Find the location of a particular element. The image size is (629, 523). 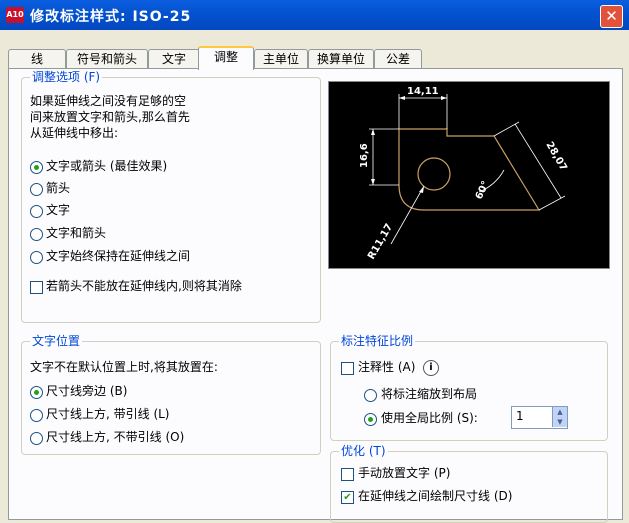

fine-tuning-legend: 优化 (T) is located at coordinates (363, 451).